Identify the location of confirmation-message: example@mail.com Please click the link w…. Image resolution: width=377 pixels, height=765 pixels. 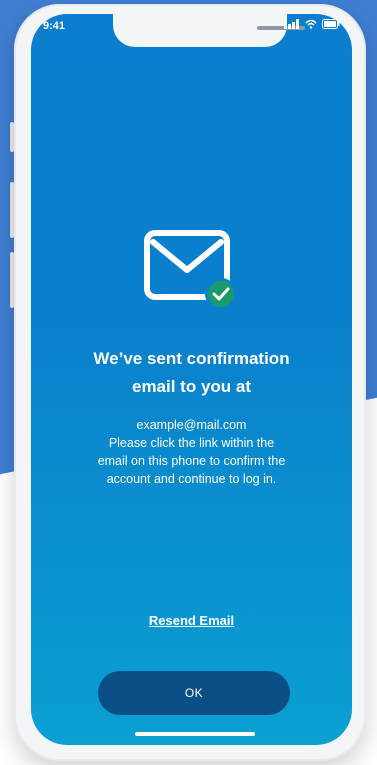
(191, 452).